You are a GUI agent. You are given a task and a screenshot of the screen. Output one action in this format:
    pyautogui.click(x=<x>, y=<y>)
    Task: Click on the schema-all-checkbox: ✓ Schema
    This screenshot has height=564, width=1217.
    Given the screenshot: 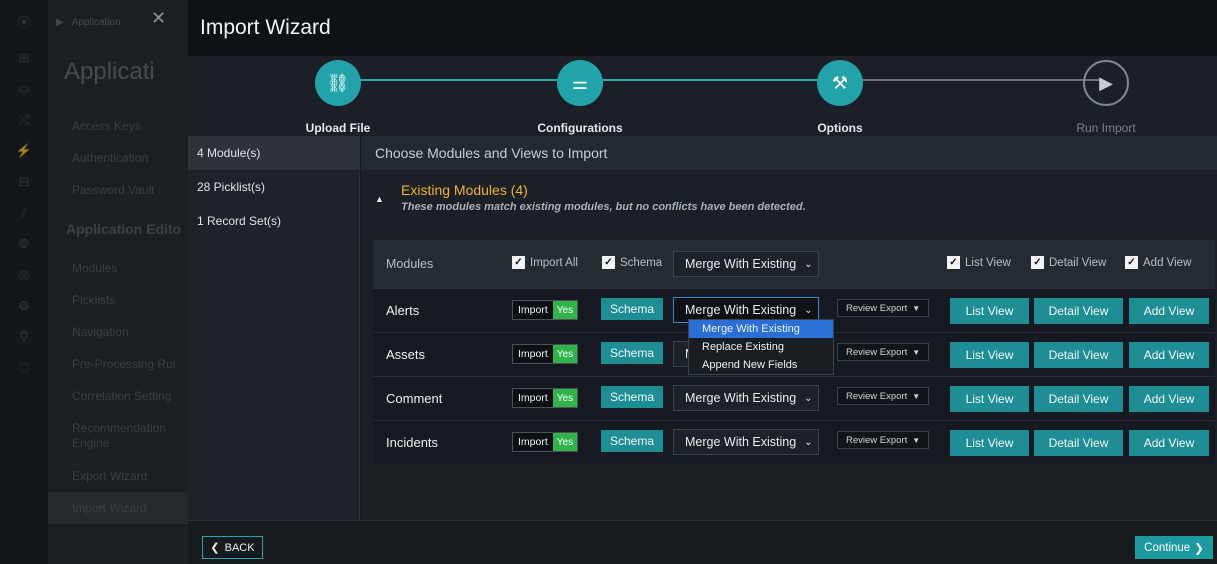 What is the action you would take?
    pyautogui.click(x=632, y=262)
    